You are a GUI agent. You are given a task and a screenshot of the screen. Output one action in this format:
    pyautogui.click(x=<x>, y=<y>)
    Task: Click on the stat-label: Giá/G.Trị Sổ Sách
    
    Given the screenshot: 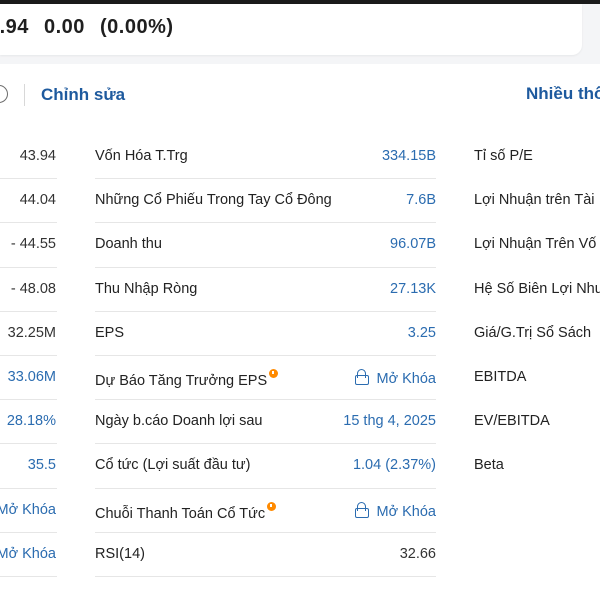 What is the action you would take?
    pyautogui.click(x=533, y=332)
    